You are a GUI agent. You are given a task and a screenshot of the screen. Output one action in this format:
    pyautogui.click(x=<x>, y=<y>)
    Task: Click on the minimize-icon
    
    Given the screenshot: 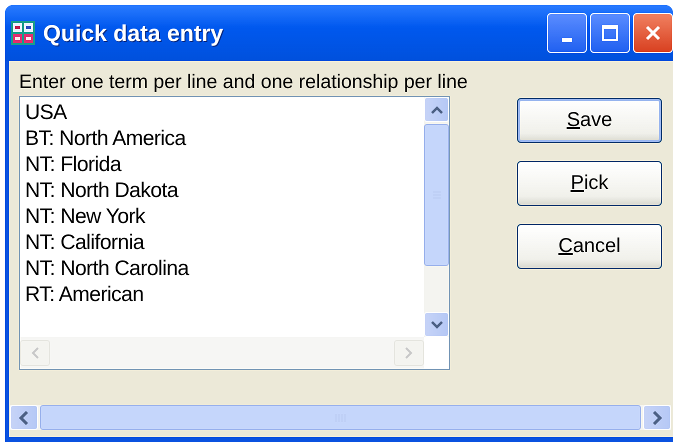 What is the action you would take?
    pyautogui.click(x=567, y=40)
    